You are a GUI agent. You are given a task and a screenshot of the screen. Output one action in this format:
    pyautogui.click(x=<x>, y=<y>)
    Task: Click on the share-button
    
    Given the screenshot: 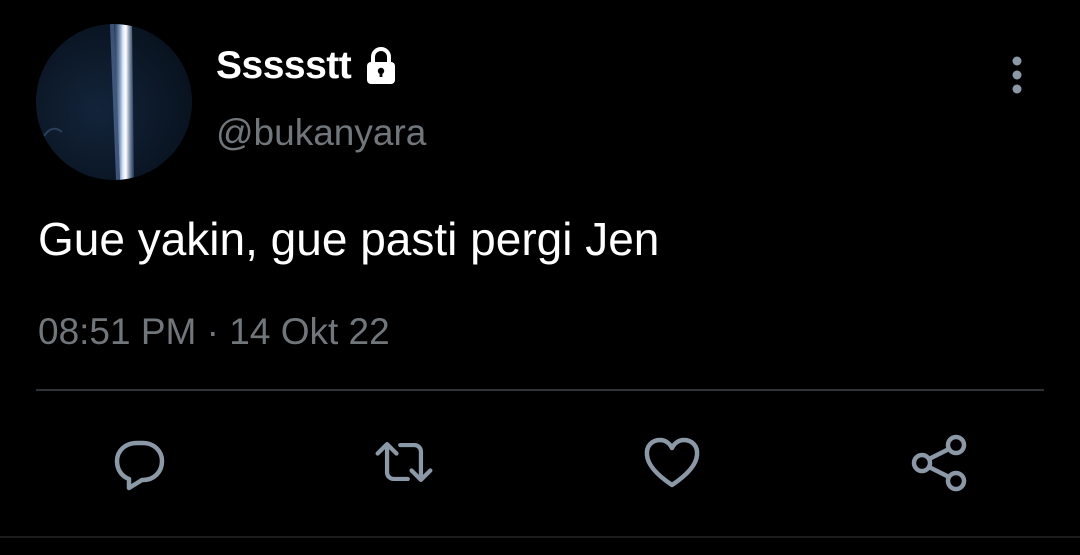 What is the action you would take?
    pyautogui.click(x=940, y=462)
    